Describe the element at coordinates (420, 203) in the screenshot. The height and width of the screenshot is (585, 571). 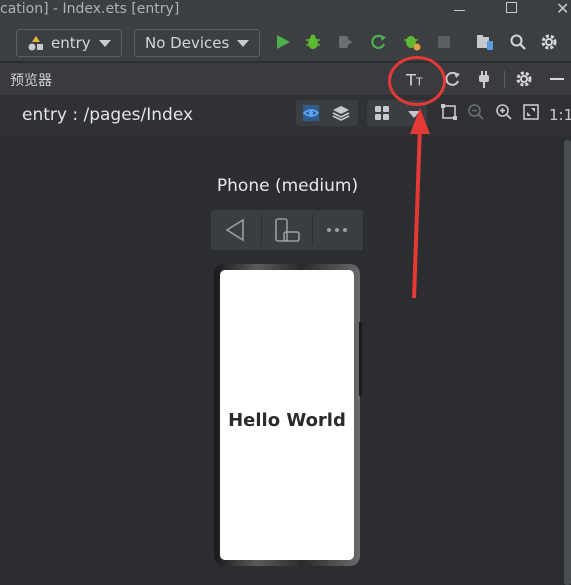
I see `annotation-arrow-icon` at that location.